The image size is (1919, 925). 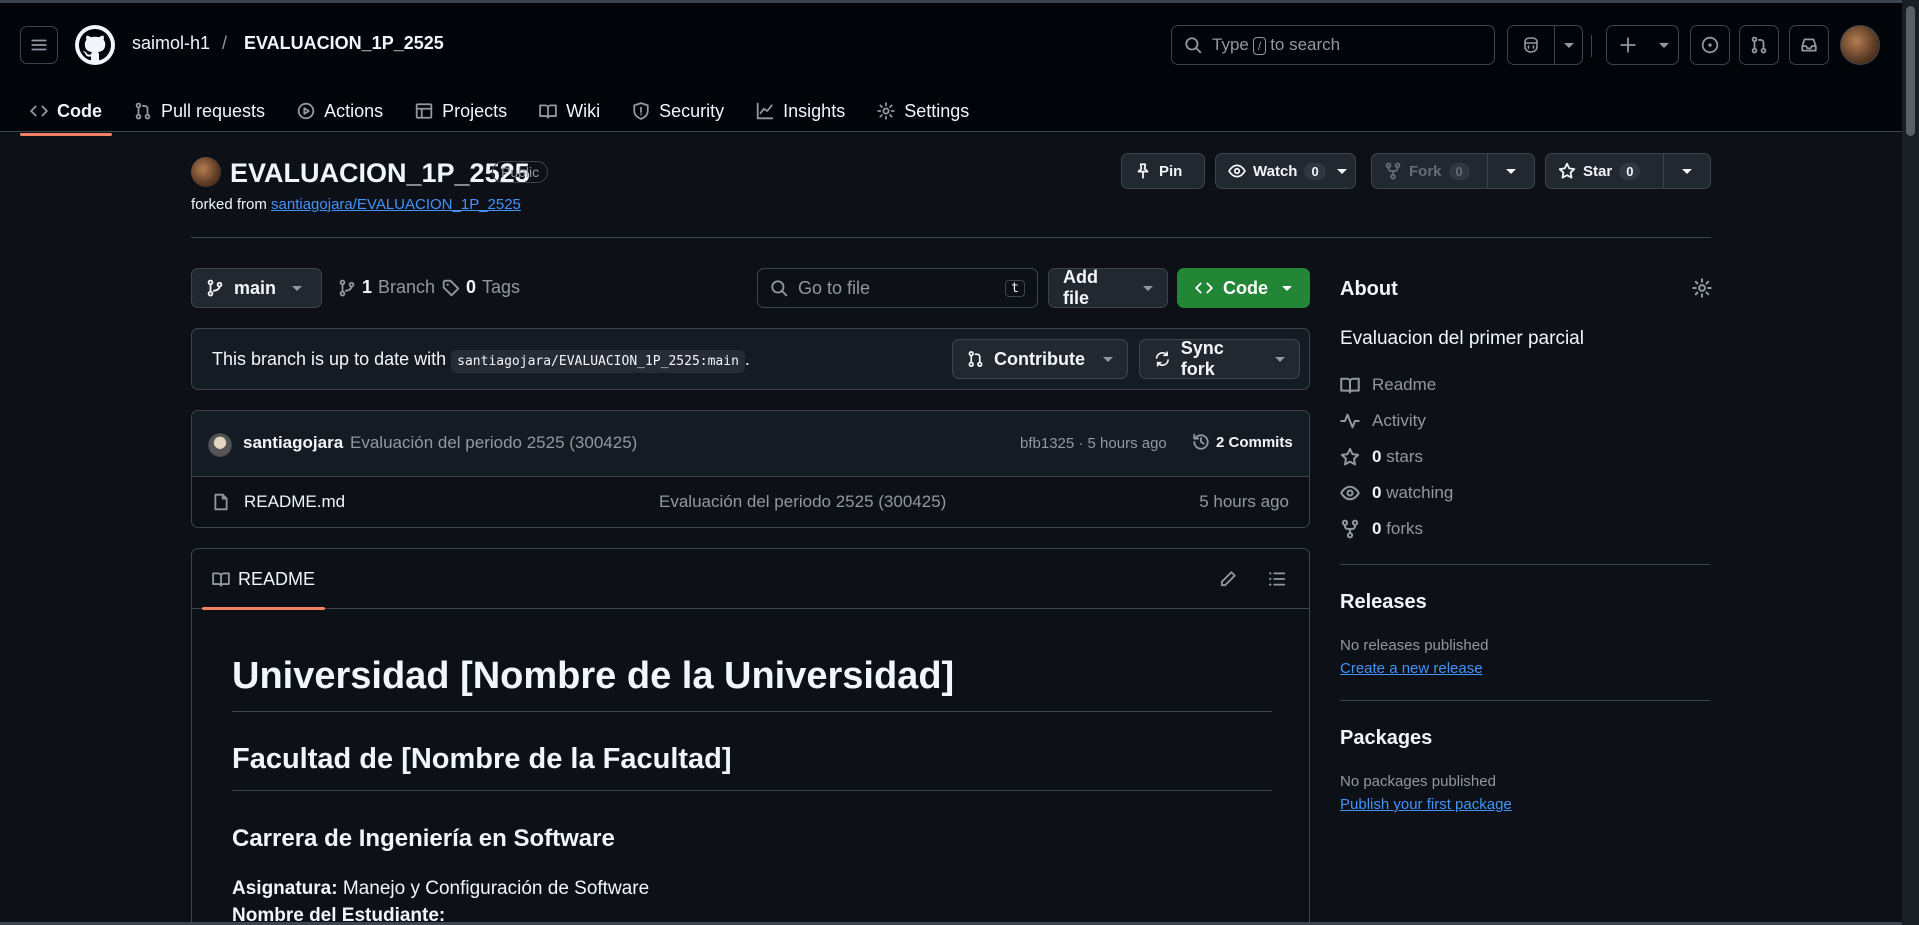 I want to click on forks-label: forks, so click(x=1405, y=528).